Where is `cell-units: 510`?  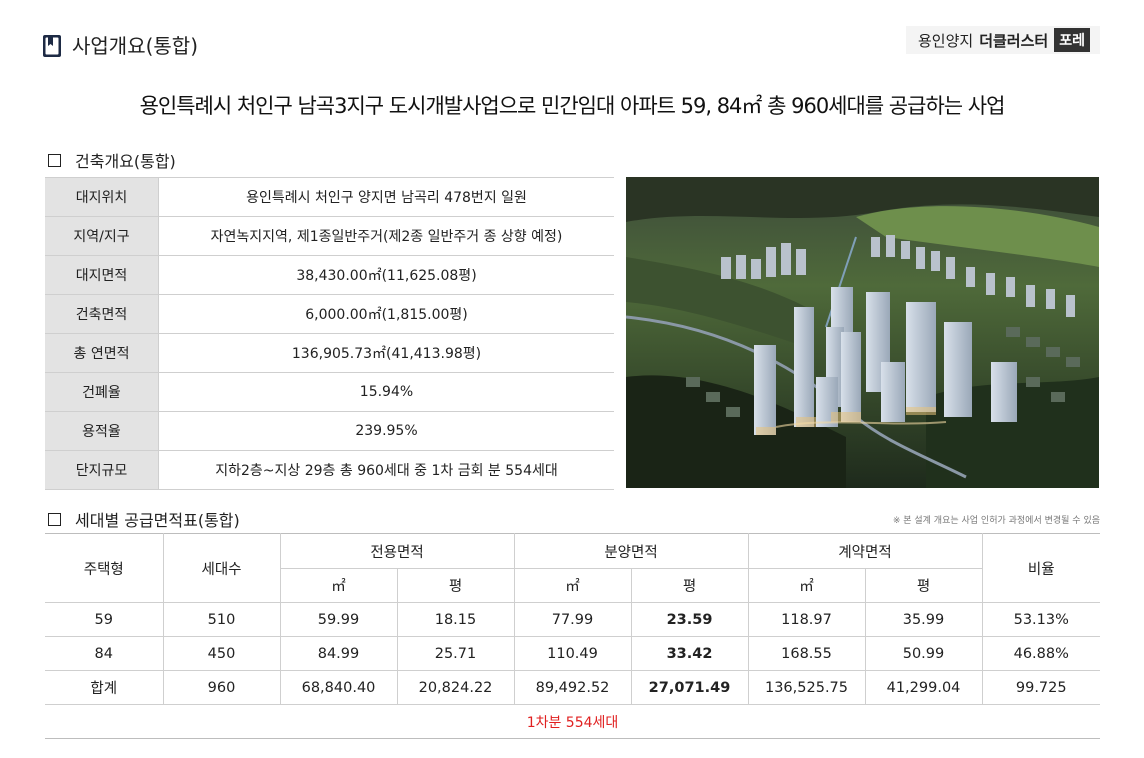 cell-units: 510 is located at coordinates (221, 619).